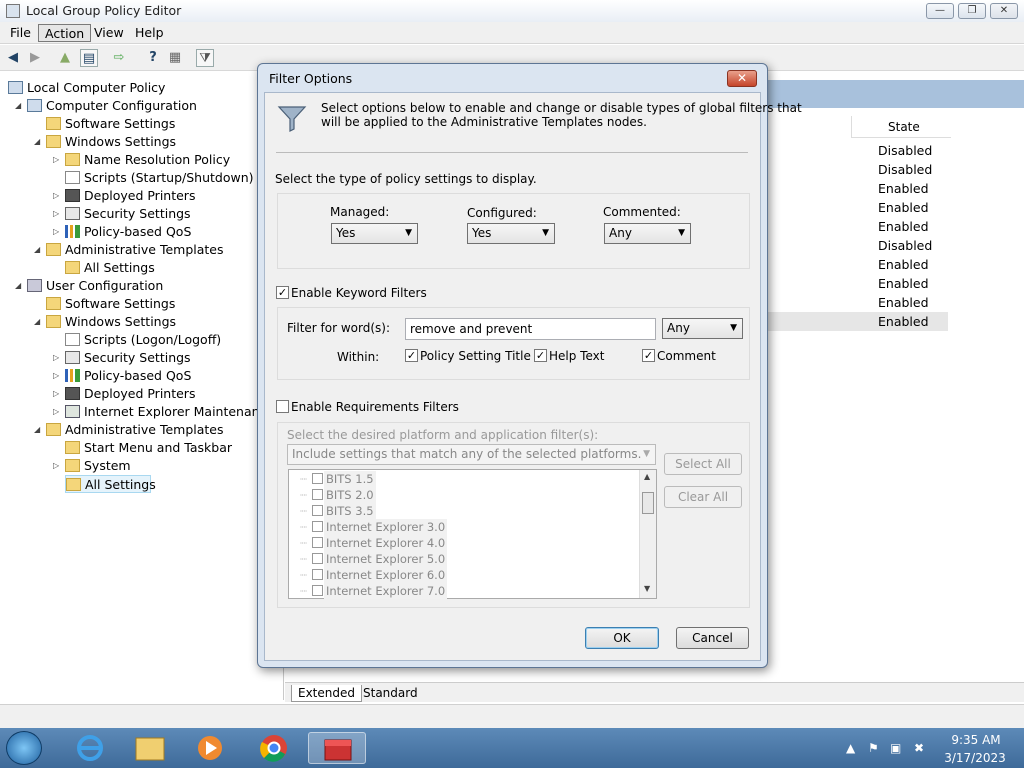 The width and height of the screenshot is (1024, 768). What do you see at coordinates (463, 511) in the screenshot?
I see `platform-item: ┈ BITS 3.5` at bounding box center [463, 511].